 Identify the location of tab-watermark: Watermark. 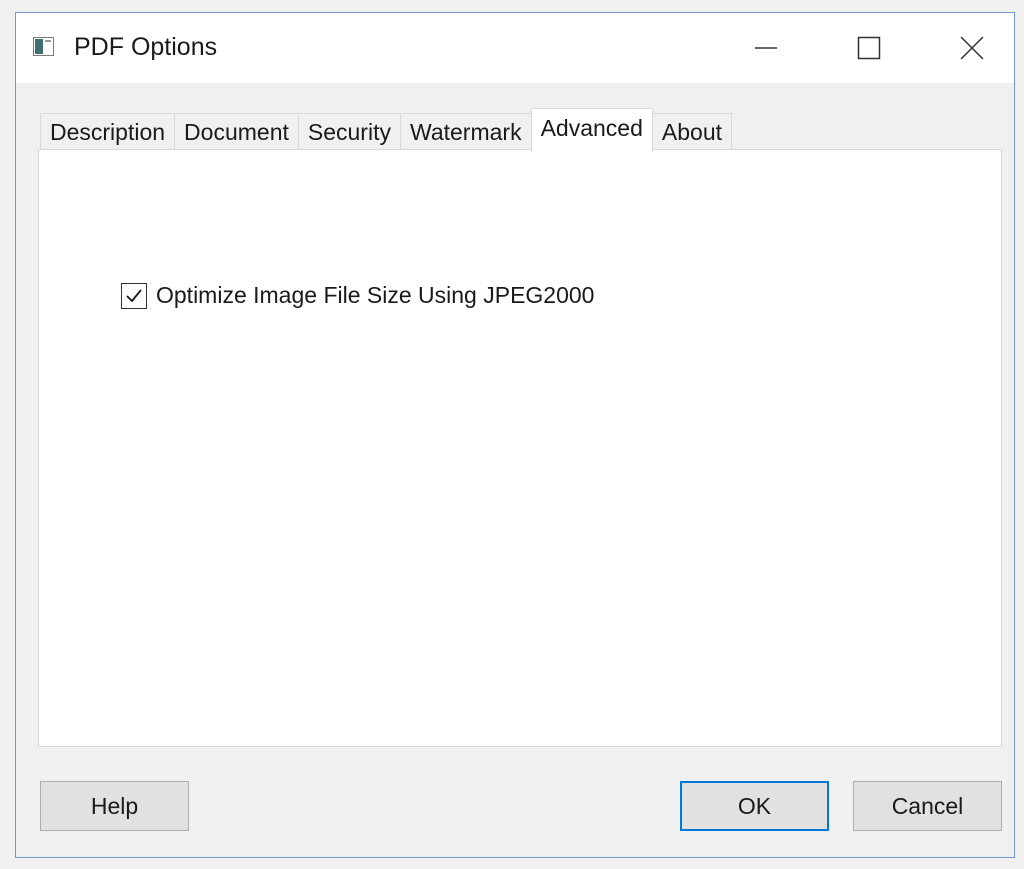
(465, 132).